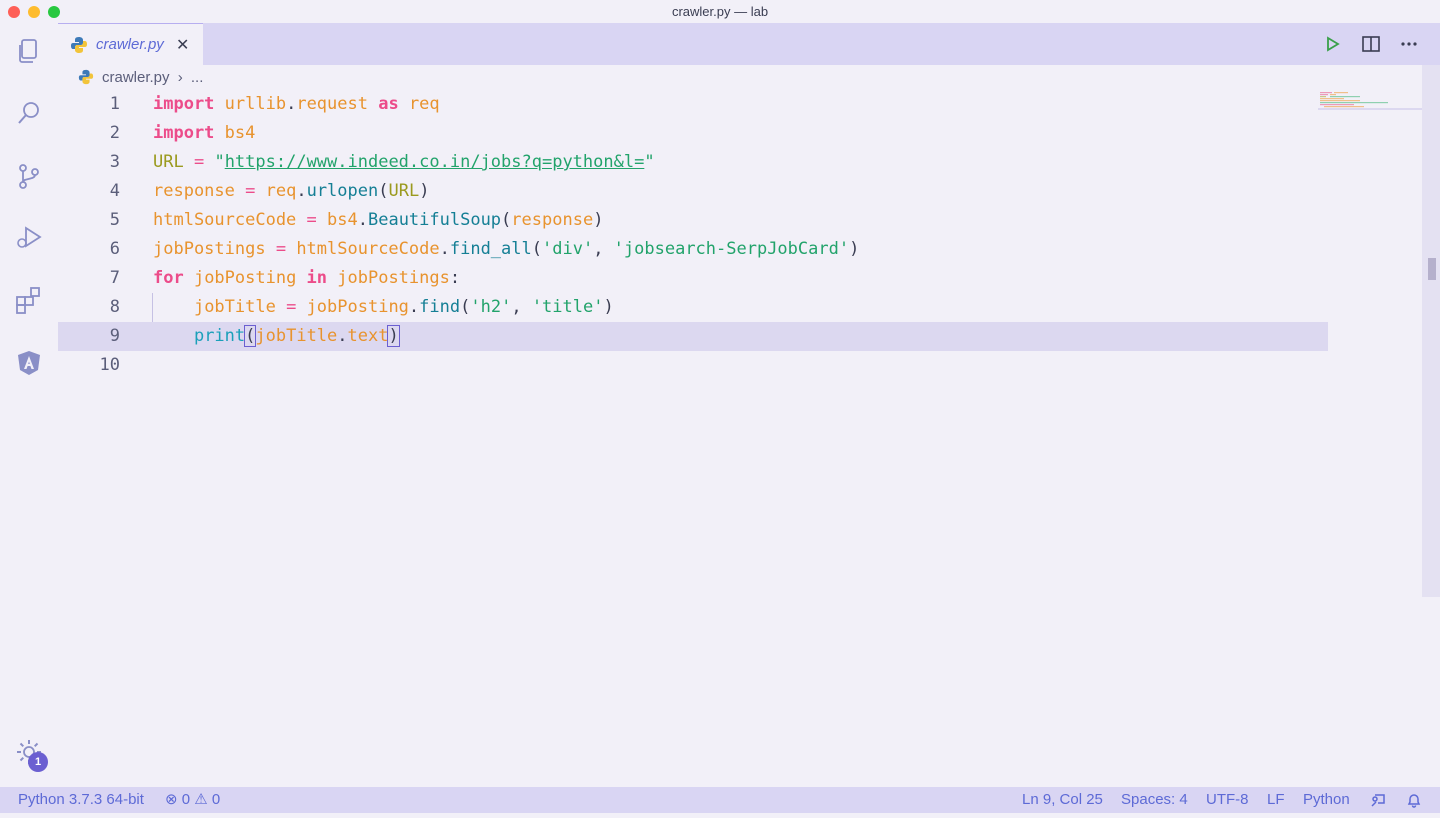  Describe the element at coordinates (114, 249) in the screenshot. I see `line-number: 6` at that location.